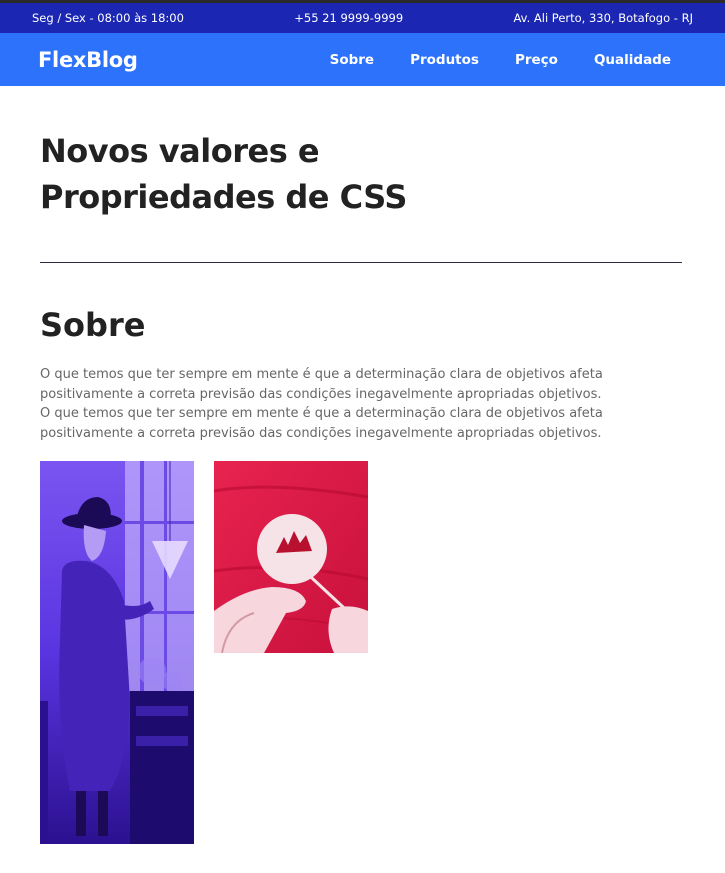 This screenshot has width=725, height=873. What do you see at coordinates (291, 557) in the screenshot?
I see `painting-hands-photo` at bounding box center [291, 557].